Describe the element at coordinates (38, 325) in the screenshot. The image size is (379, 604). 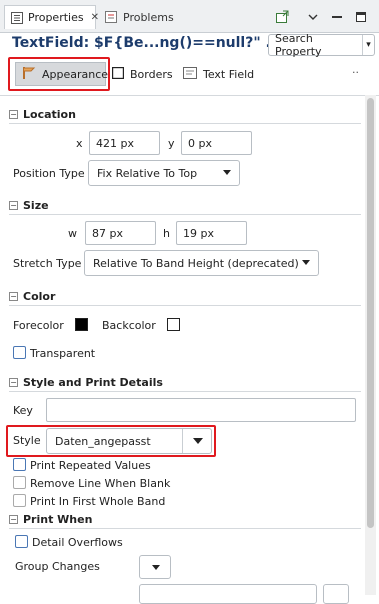
I see `forecolor-label: Forecolor` at that location.